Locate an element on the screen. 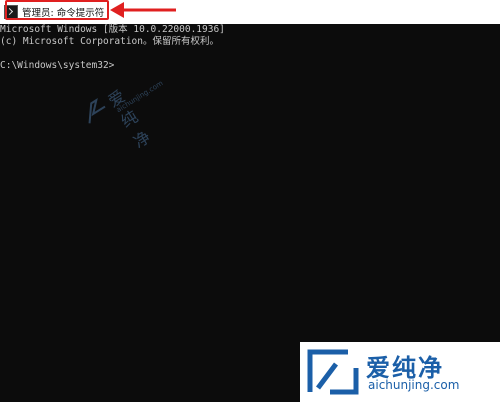 The image size is (500, 402). brand-url: aichunjing.com is located at coordinates (414, 385).